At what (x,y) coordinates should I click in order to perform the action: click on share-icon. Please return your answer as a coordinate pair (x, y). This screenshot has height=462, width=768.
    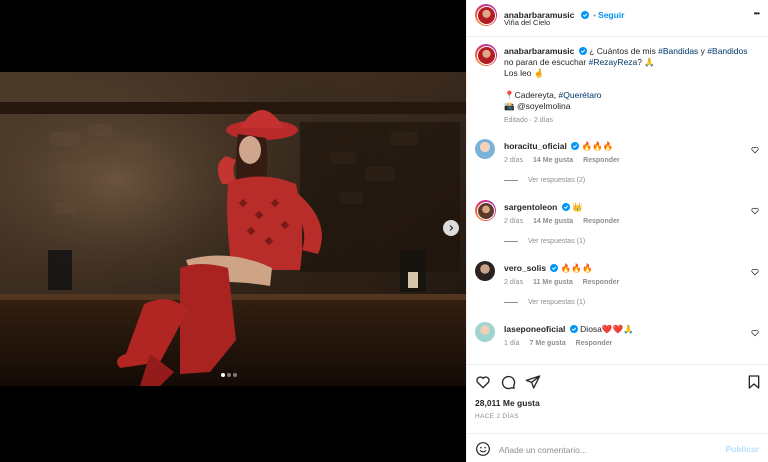
    Looking at the image, I should click on (533, 382).